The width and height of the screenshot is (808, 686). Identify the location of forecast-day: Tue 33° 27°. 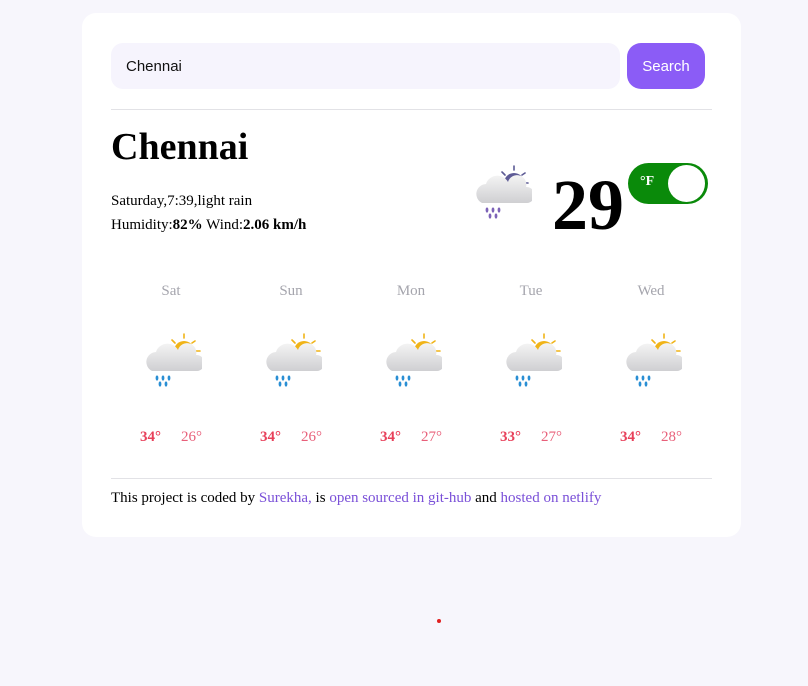
(531, 364).